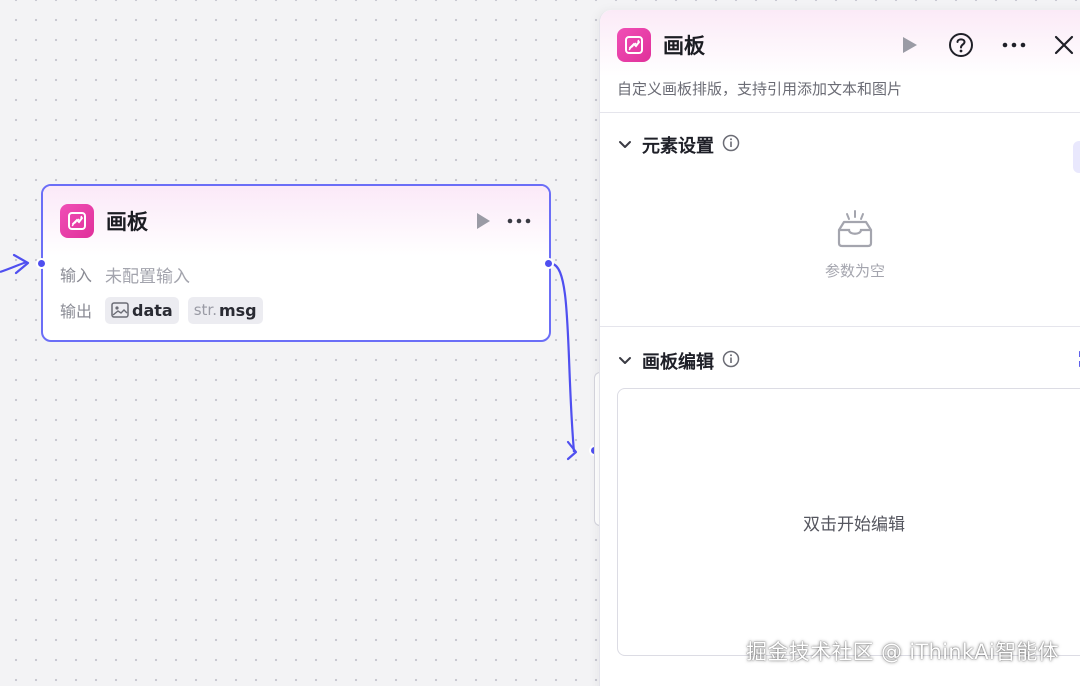 Image resolution: width=1080 pixels, height=686 pixels. What do you see at coordinates (760, 89) in the screenshot?
I see `panel-description: 自定义画板排版，支持引用添加文本和图片` at bounding box center [760, 89].